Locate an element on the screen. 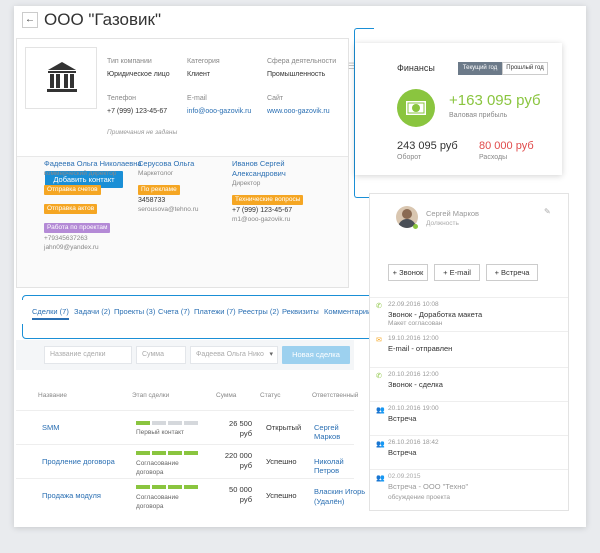 The image size is (600, 553). activity-item: ✉ 19.10.2016 12:00 E-mail - отправлен is located at coordinates (469, 349).